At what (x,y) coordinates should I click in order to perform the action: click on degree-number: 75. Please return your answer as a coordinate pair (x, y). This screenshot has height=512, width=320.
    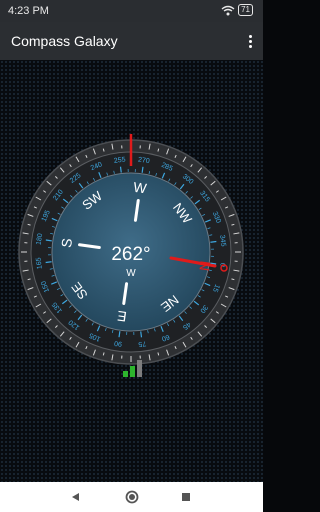
    Looking at the image, I should click on (142, 343).